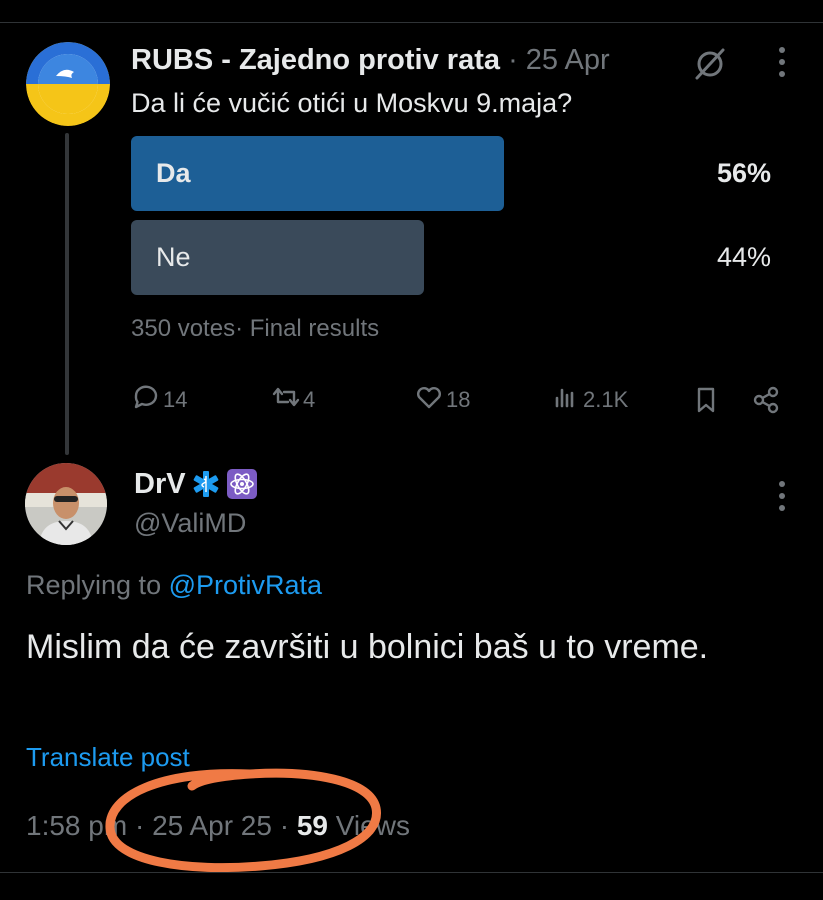 The image size is (823, 900). I want to click on poll-option-percent: 44%, so click(743, 257).